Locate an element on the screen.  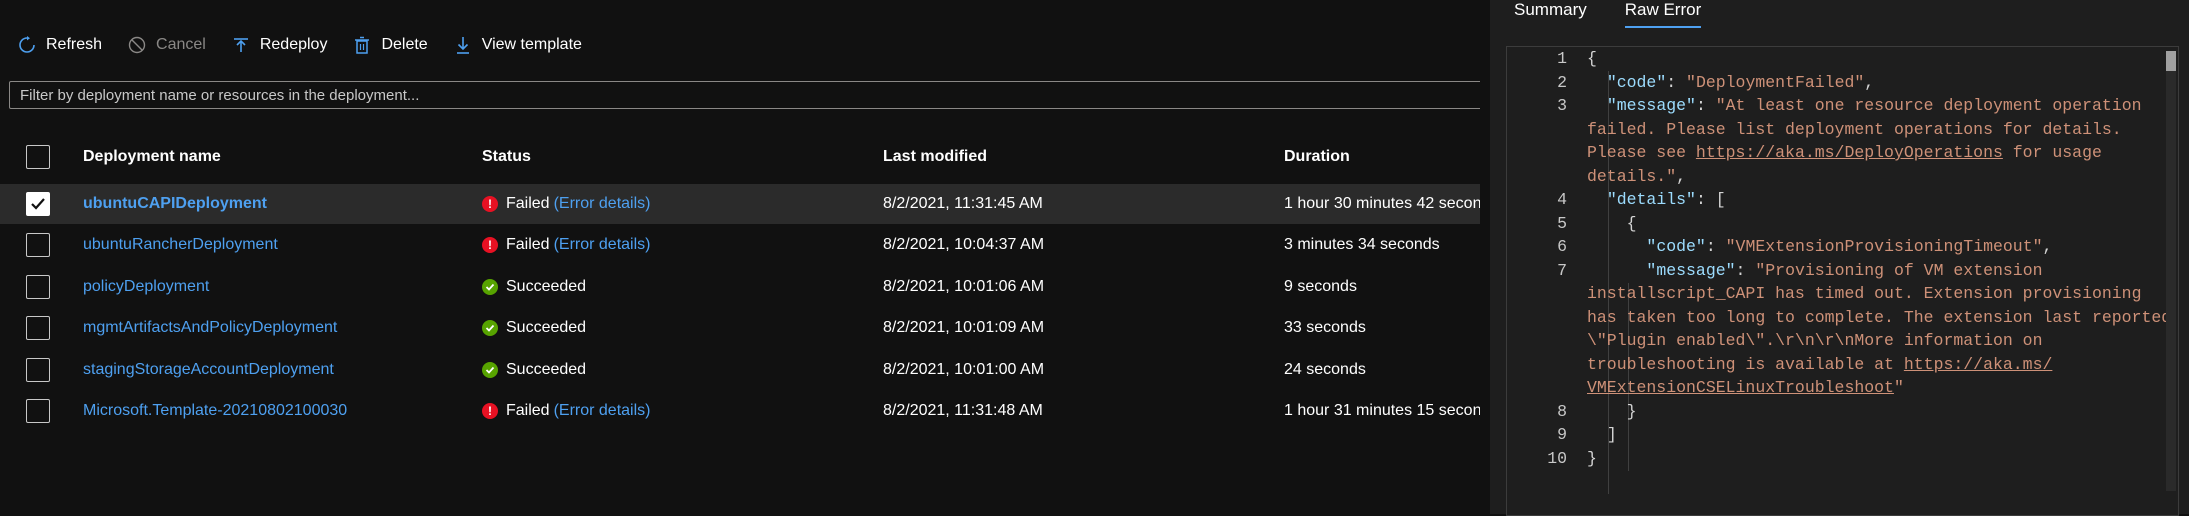
trash-icon is located at coordinates (362, 45).